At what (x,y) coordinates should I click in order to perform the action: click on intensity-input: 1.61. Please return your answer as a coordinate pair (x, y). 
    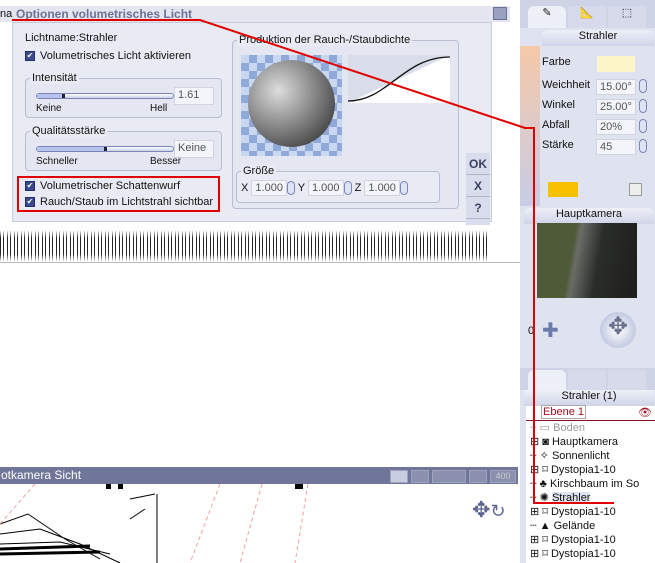
    Looking at the image, I should click on (194, 96).